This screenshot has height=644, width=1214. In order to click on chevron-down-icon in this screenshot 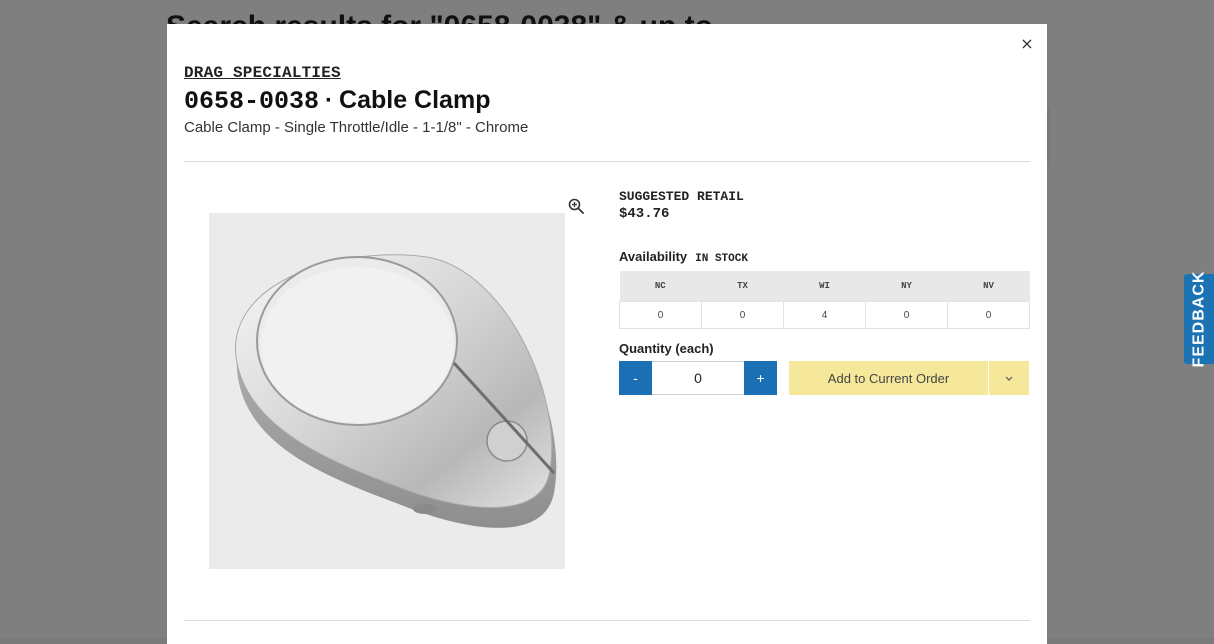, I will do `click(1009, 378)`.